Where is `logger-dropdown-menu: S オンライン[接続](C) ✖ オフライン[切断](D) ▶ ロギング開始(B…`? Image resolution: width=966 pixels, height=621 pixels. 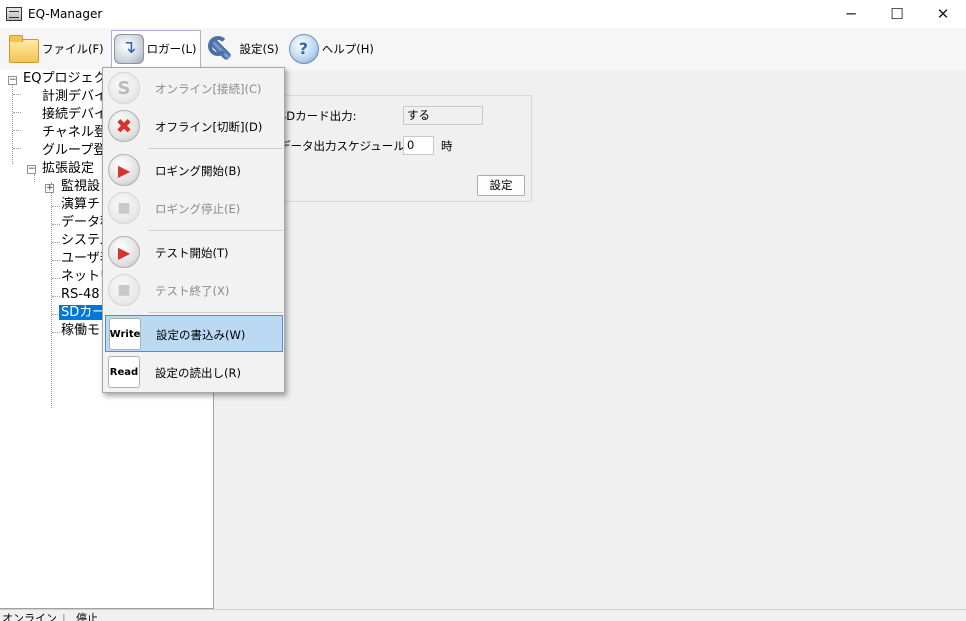
logger-dropdown-menu: S オンライン[接続](C) ✖ オフライン[切断](D) ▶ ロギング開始(B… is located at coordinates (193, 230).